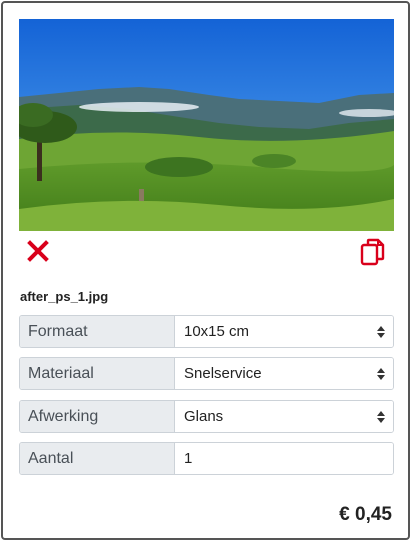 This screenshot has height=541, width=411. I want to click on format-field: Formaat 10x15 cm, so click(206, 331).